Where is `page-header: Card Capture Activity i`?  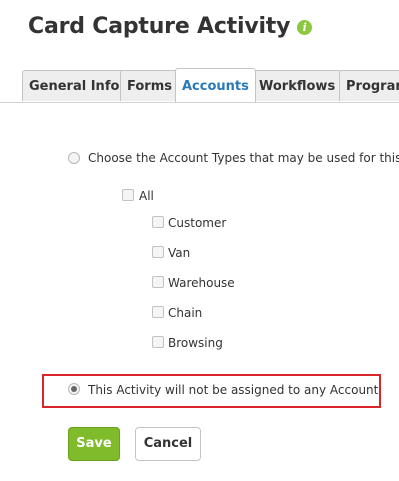
page-header: Card Capture Activity i is located at coordinates (170, 26).